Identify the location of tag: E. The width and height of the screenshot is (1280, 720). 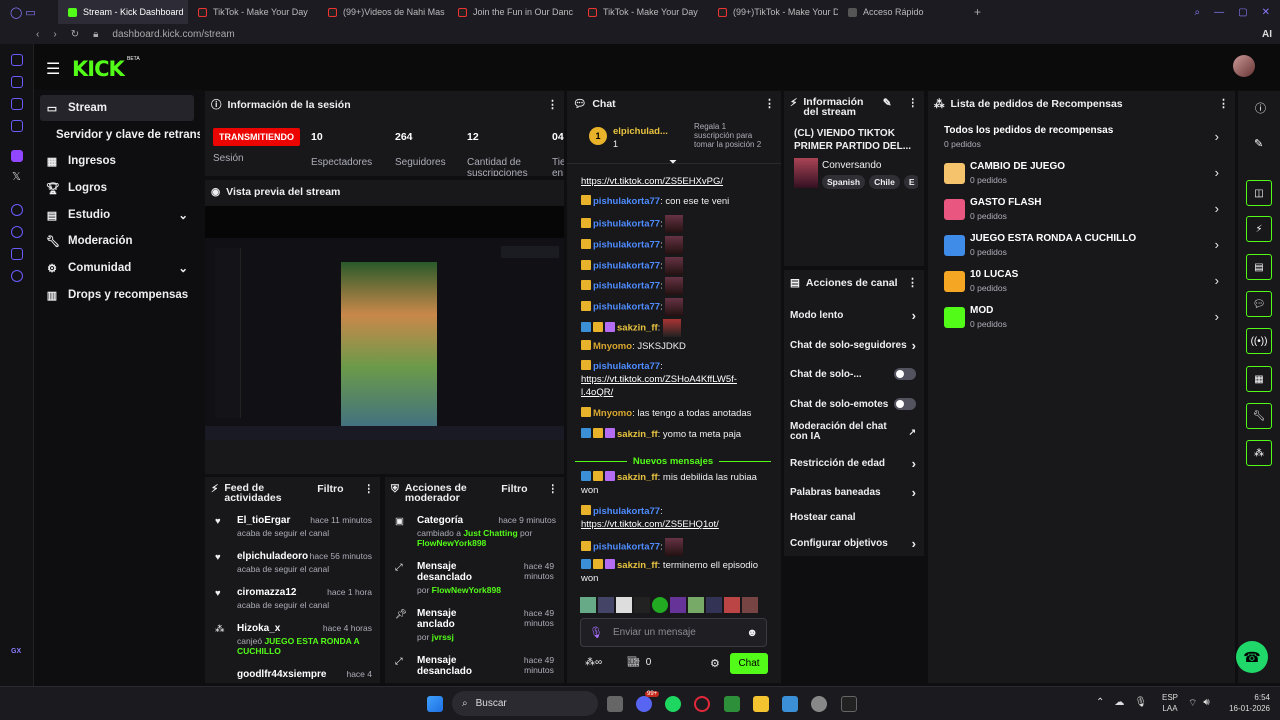
(910, 182).